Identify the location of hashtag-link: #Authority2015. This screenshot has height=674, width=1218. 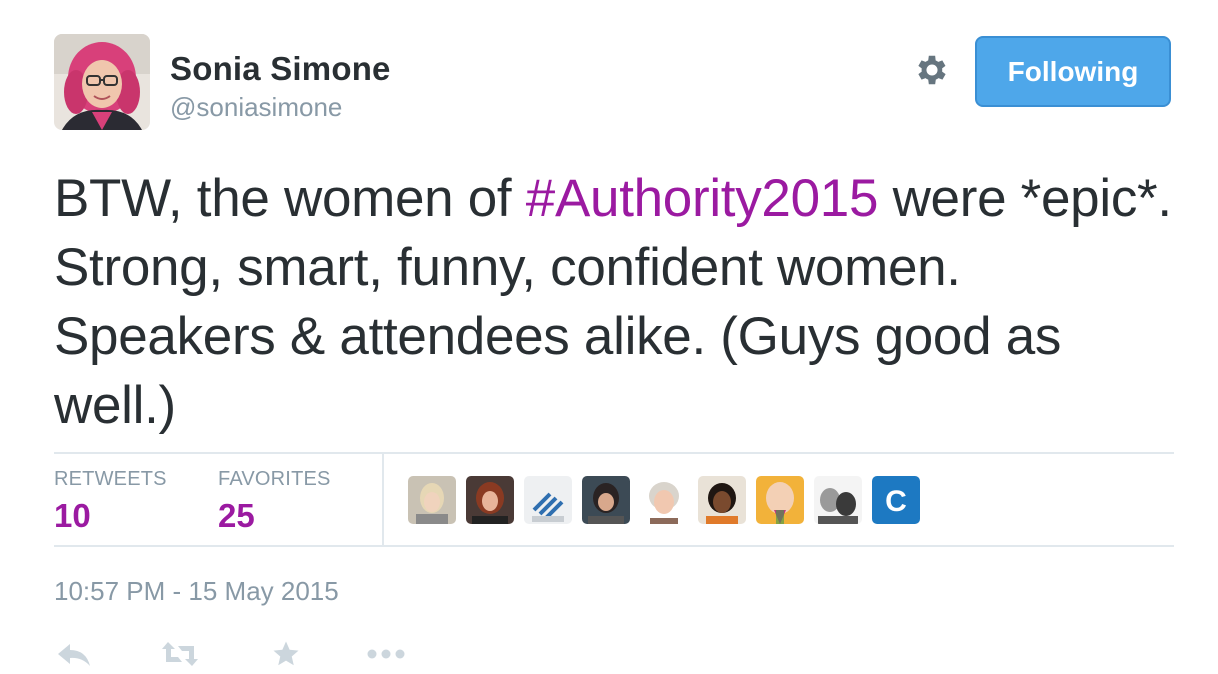
(702, 198).